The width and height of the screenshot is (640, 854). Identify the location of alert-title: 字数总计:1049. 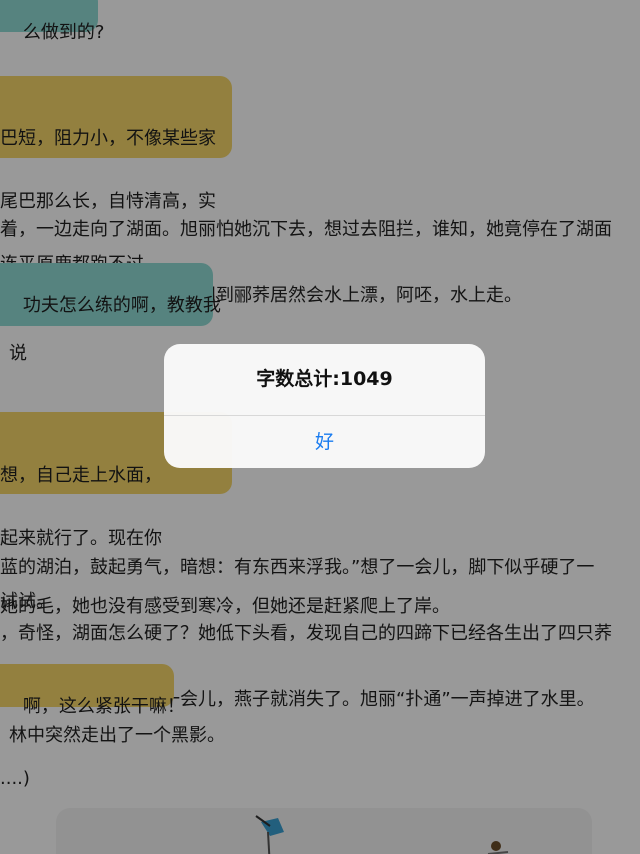
(324, 379).